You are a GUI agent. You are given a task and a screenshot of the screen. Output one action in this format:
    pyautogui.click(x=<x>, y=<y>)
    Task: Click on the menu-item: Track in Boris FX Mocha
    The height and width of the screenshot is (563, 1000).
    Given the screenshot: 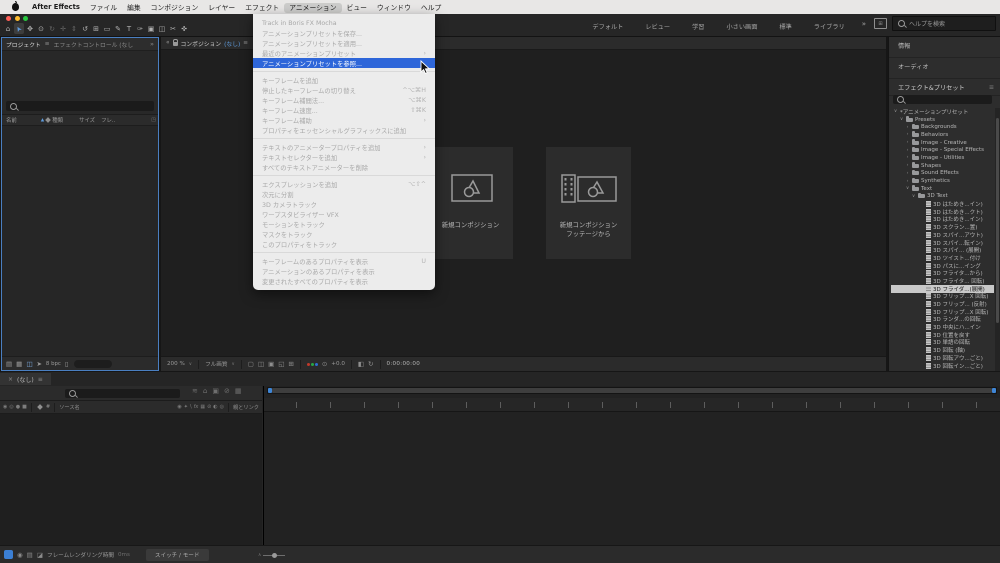 What is the action you would take?
    pyautogui.click(x=344, y=23)
    